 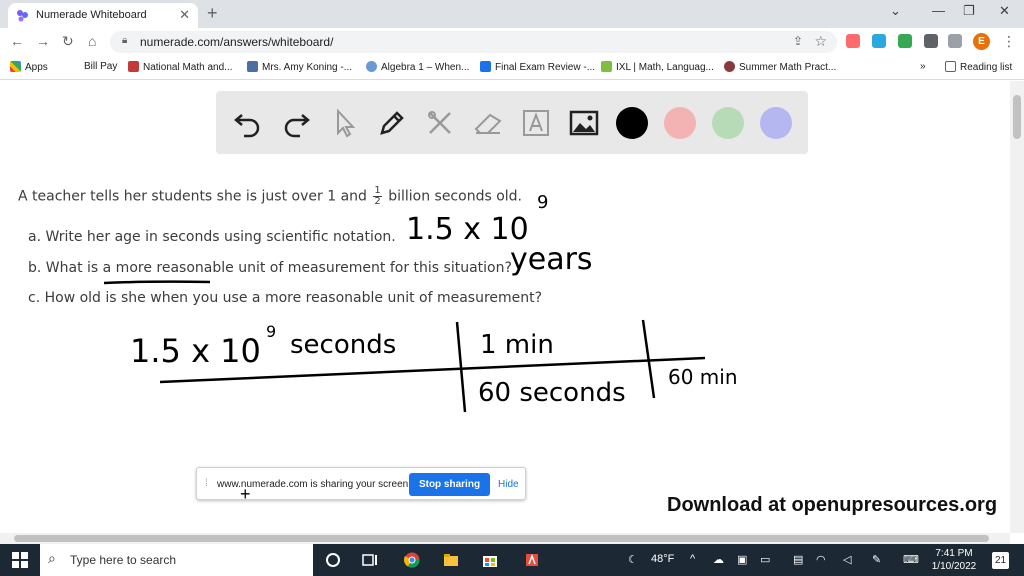 What do you see at coordinates (532, 560) in the screenshot?
I see `app-icon` at bounding box center [532, 560].